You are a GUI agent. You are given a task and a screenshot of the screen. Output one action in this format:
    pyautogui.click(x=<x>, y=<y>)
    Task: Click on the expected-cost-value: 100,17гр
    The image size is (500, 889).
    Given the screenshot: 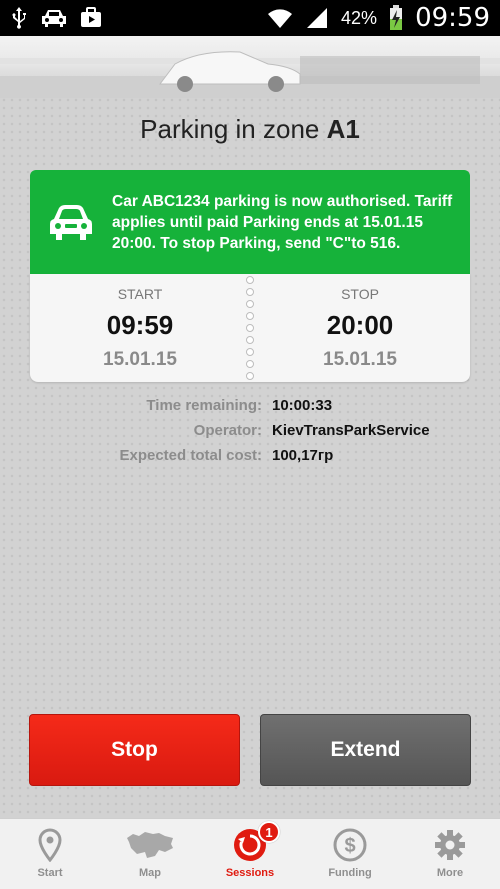 What is the action you would take?
    pyautogui.click(x=303, y=455)
    